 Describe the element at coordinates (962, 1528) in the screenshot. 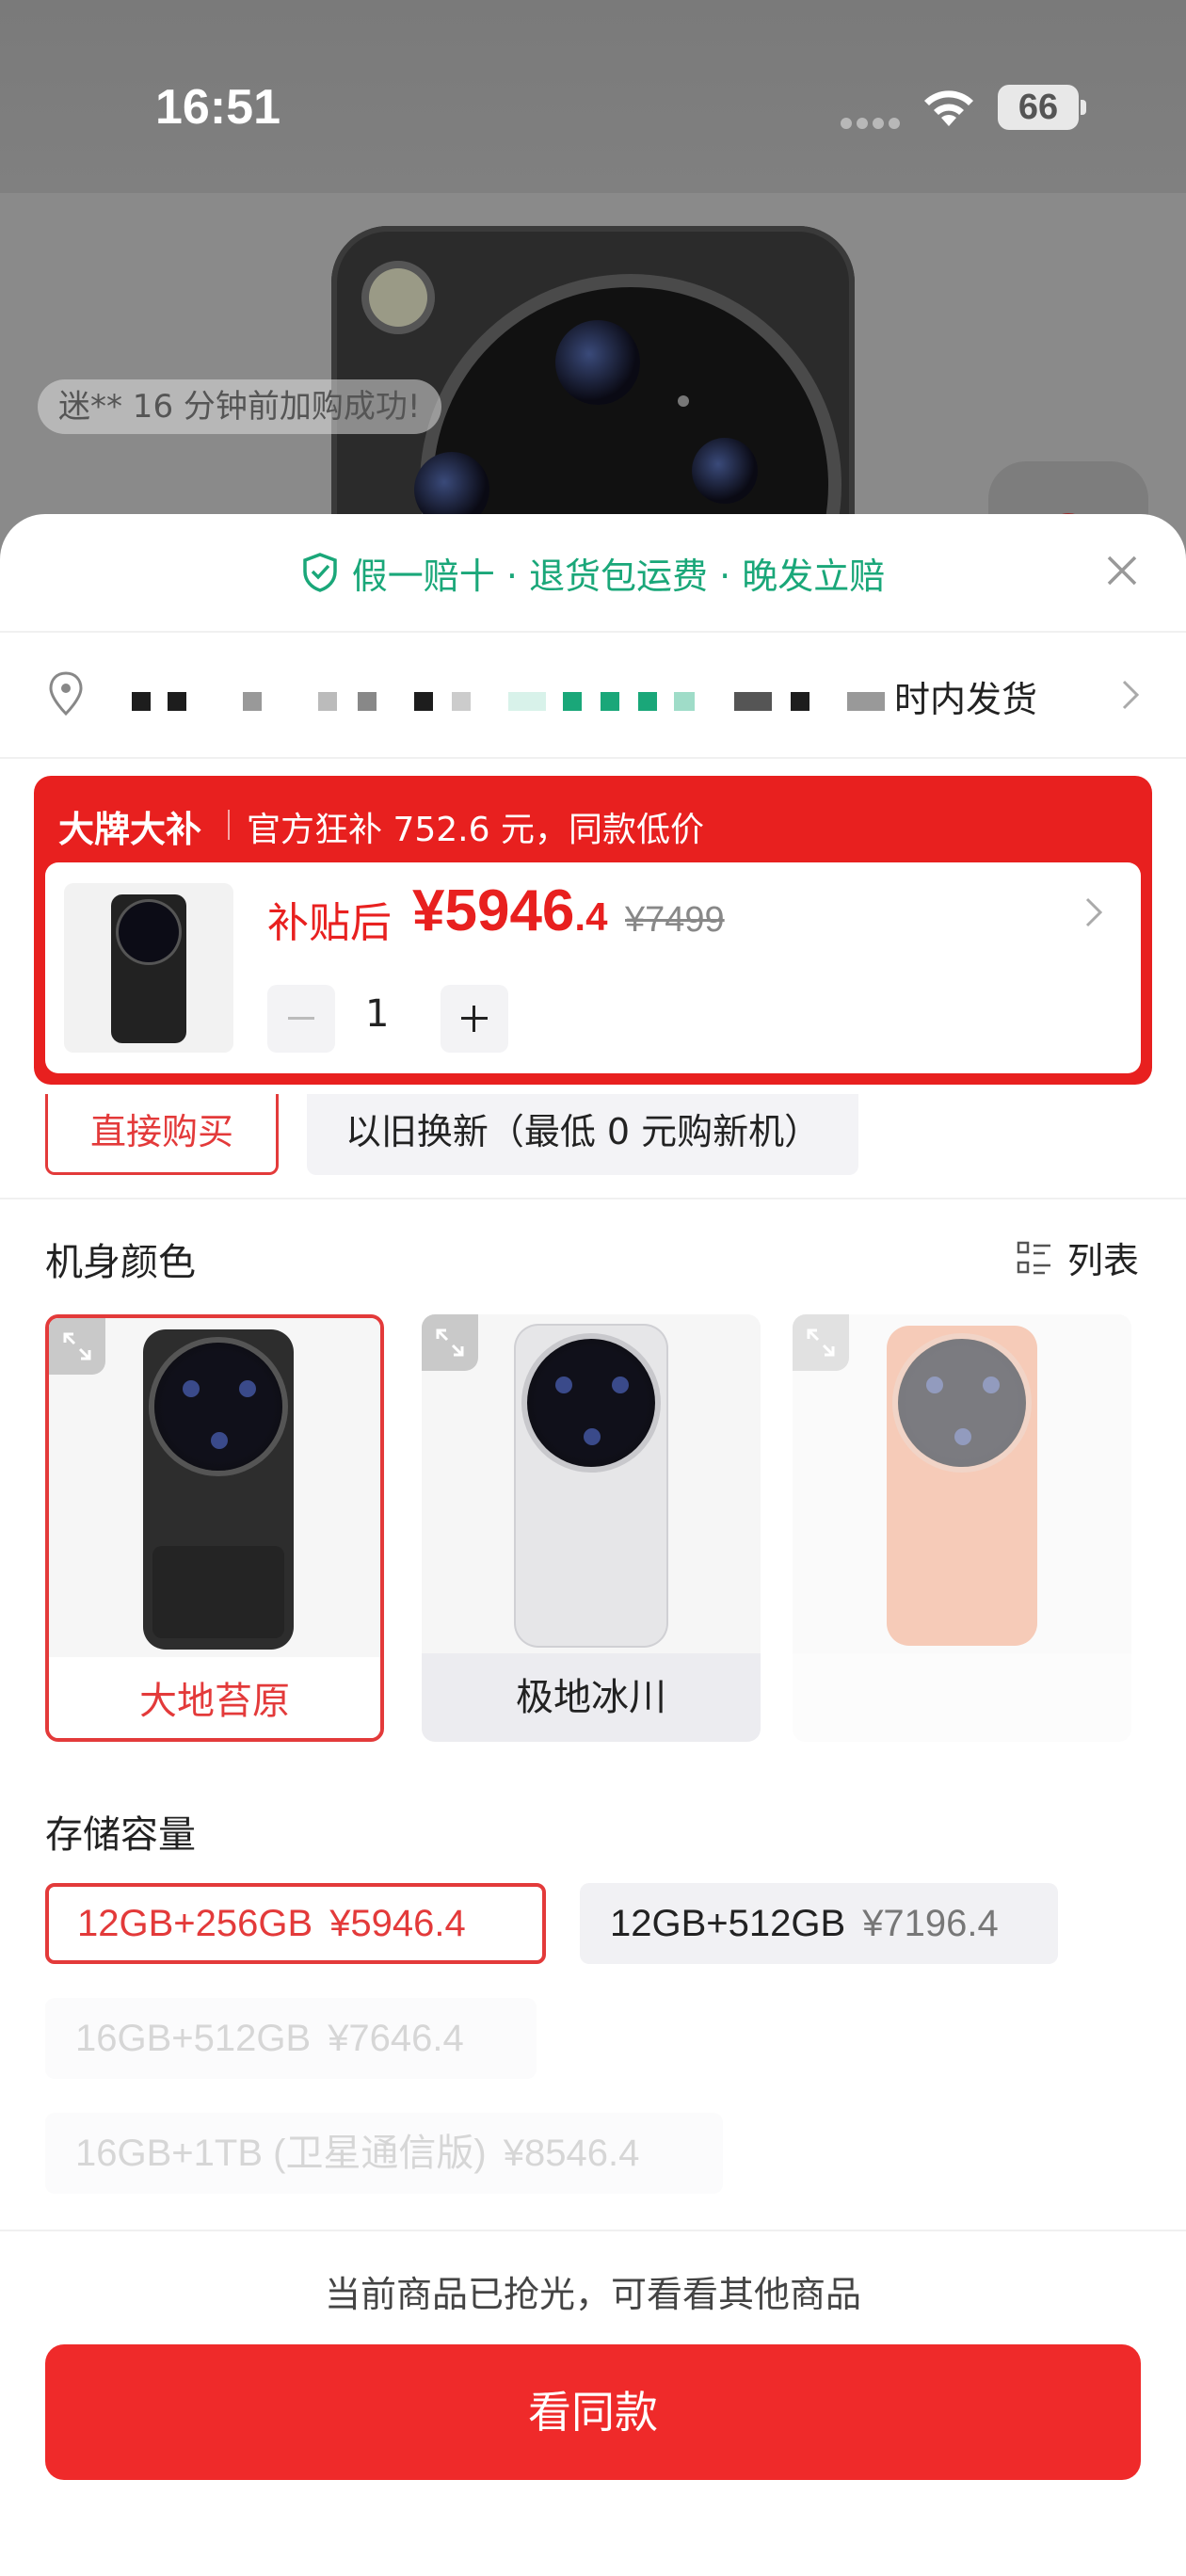

I see `color-option-orange` at that location.